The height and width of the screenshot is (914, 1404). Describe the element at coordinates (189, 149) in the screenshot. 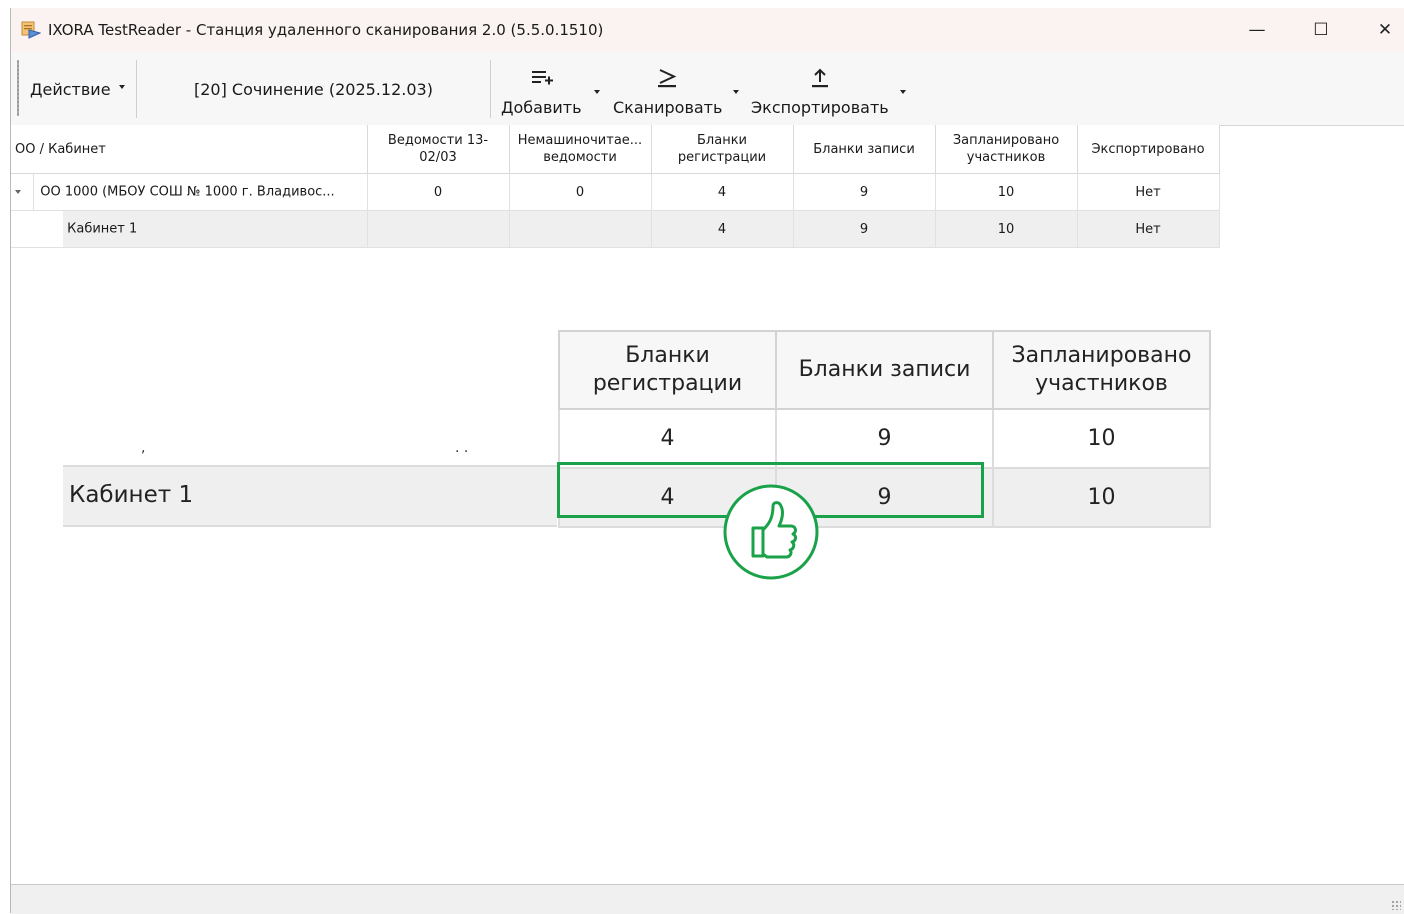

I see `col-header-oo: ОО / Кабинет` at that location.